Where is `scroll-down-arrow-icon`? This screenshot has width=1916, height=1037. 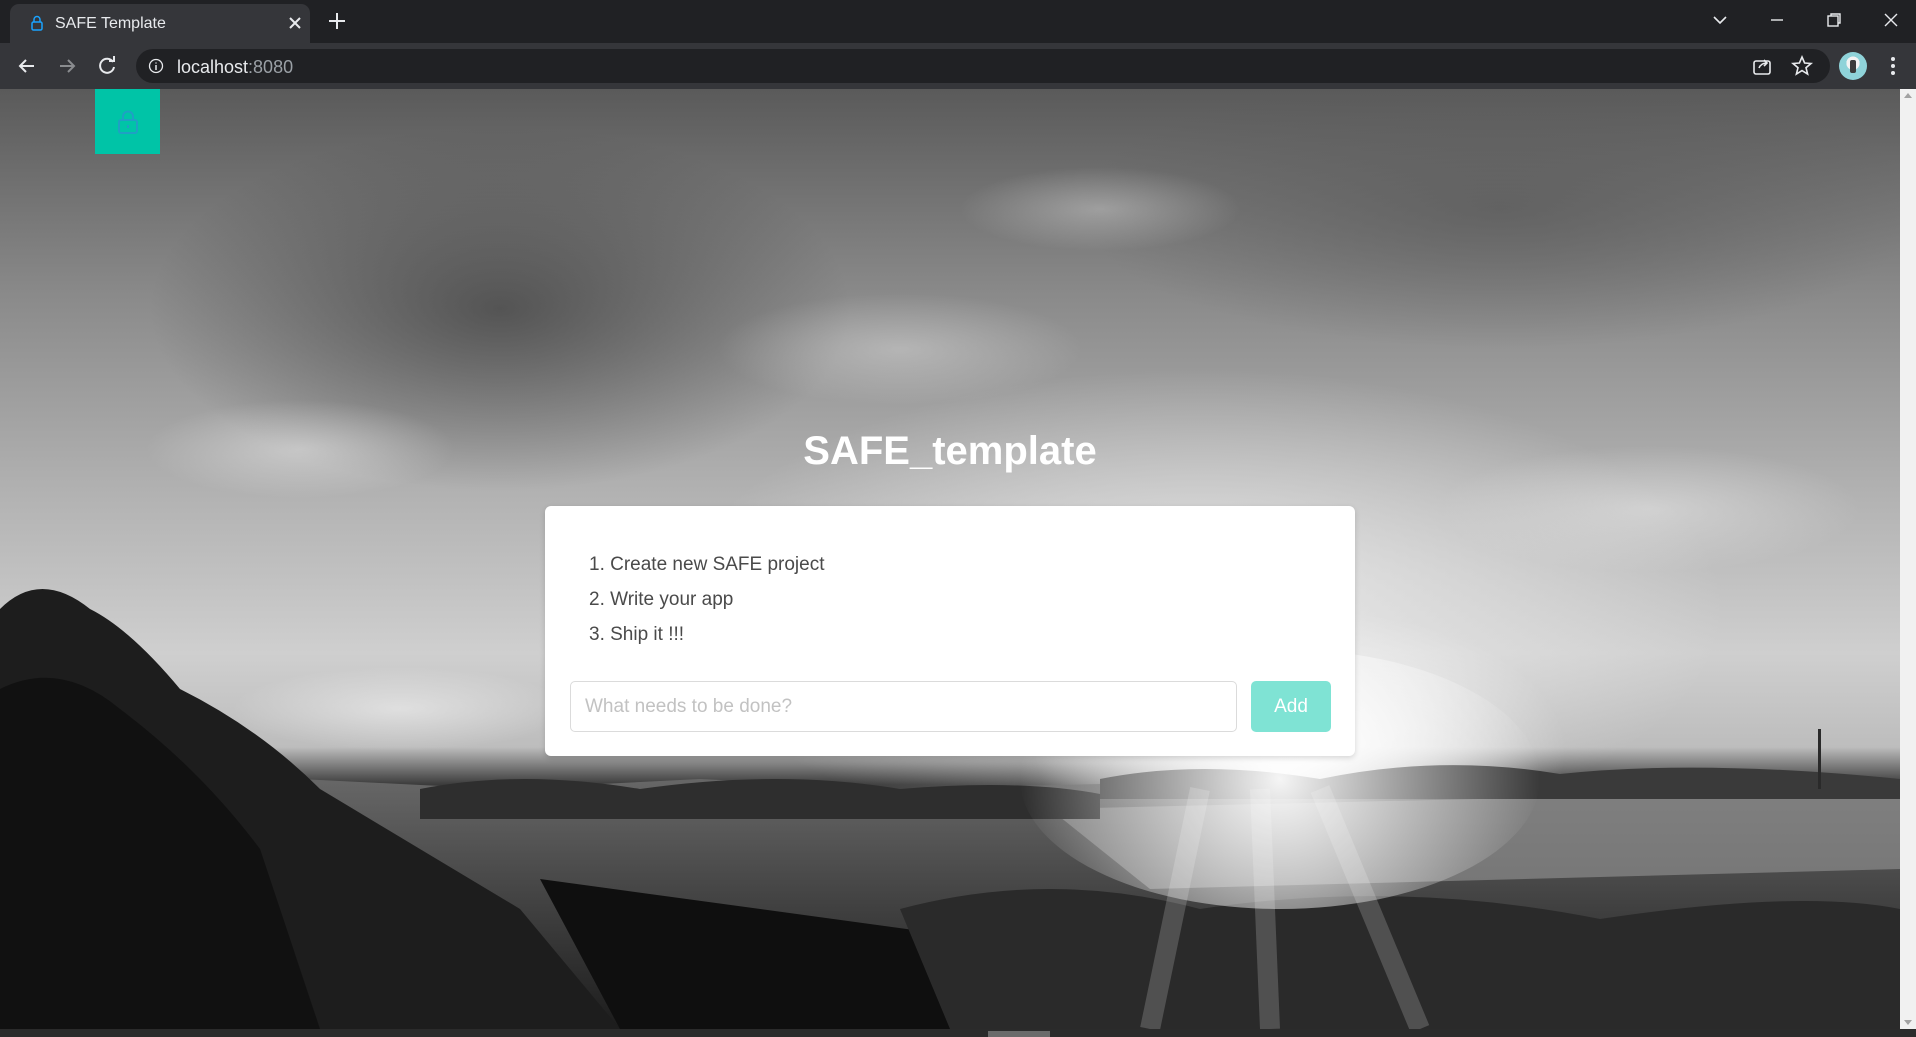
scroll-down-arrow-icon is located at coordinates (1908, 1022).